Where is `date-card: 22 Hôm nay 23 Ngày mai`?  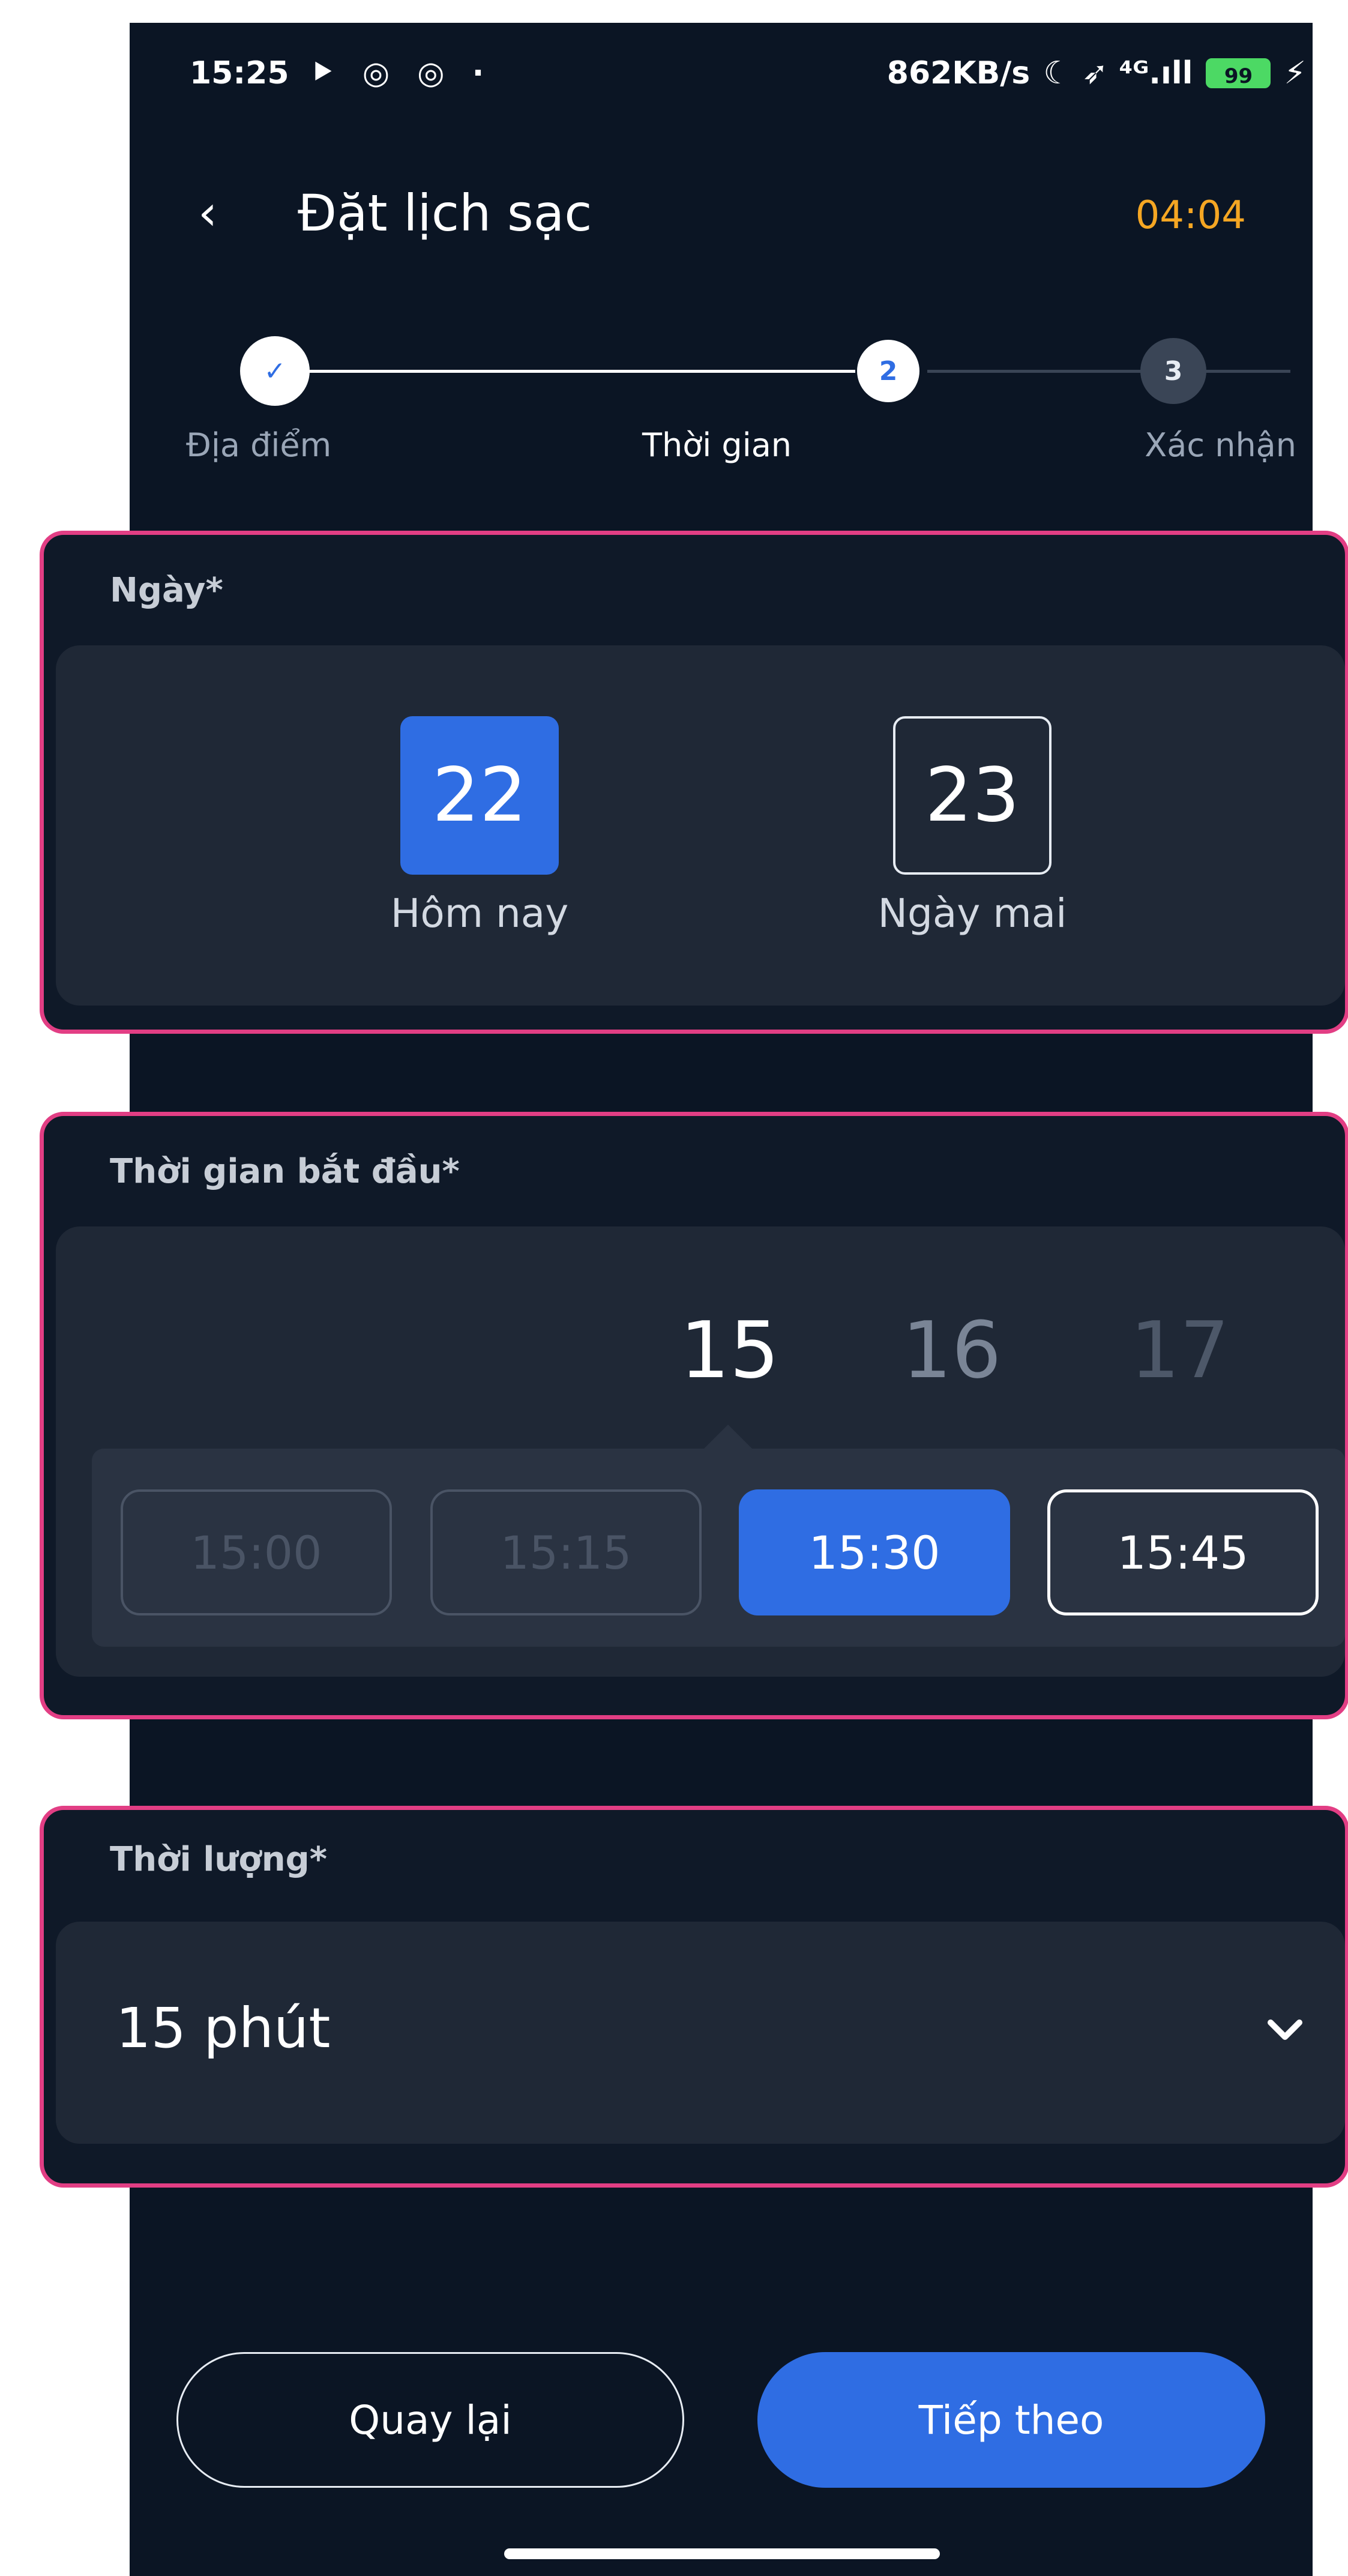 date-card: 22 Hôm nay 23 Ngày mai is located at coordinates (700, 825).